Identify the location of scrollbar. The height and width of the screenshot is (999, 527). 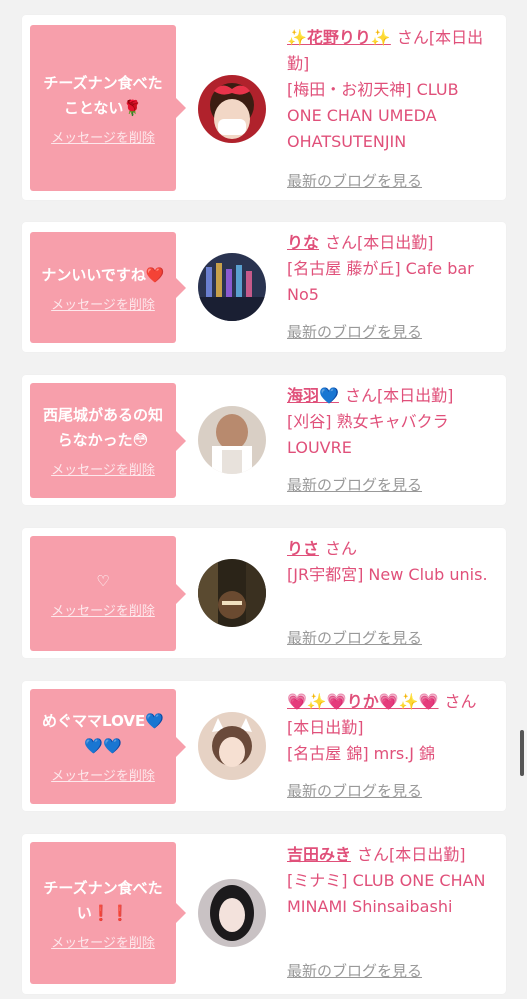
(522, 753).